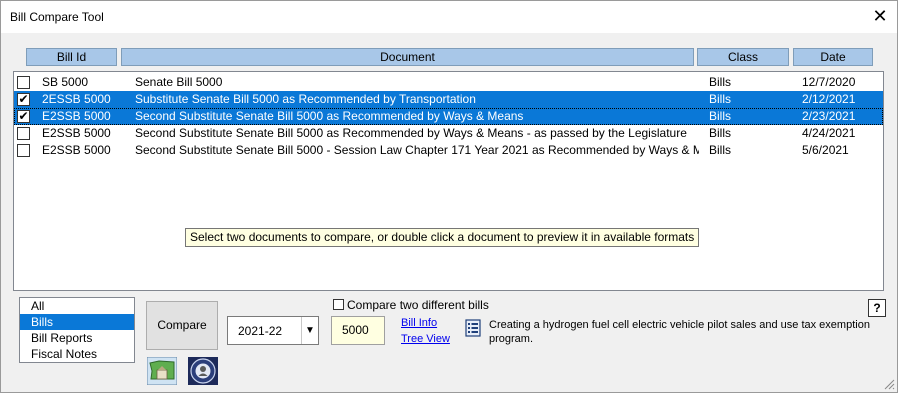 Image resolution: width=898 pixels, height=393 pixels. I want to click on close-icon: ✕, so click(880, 16).